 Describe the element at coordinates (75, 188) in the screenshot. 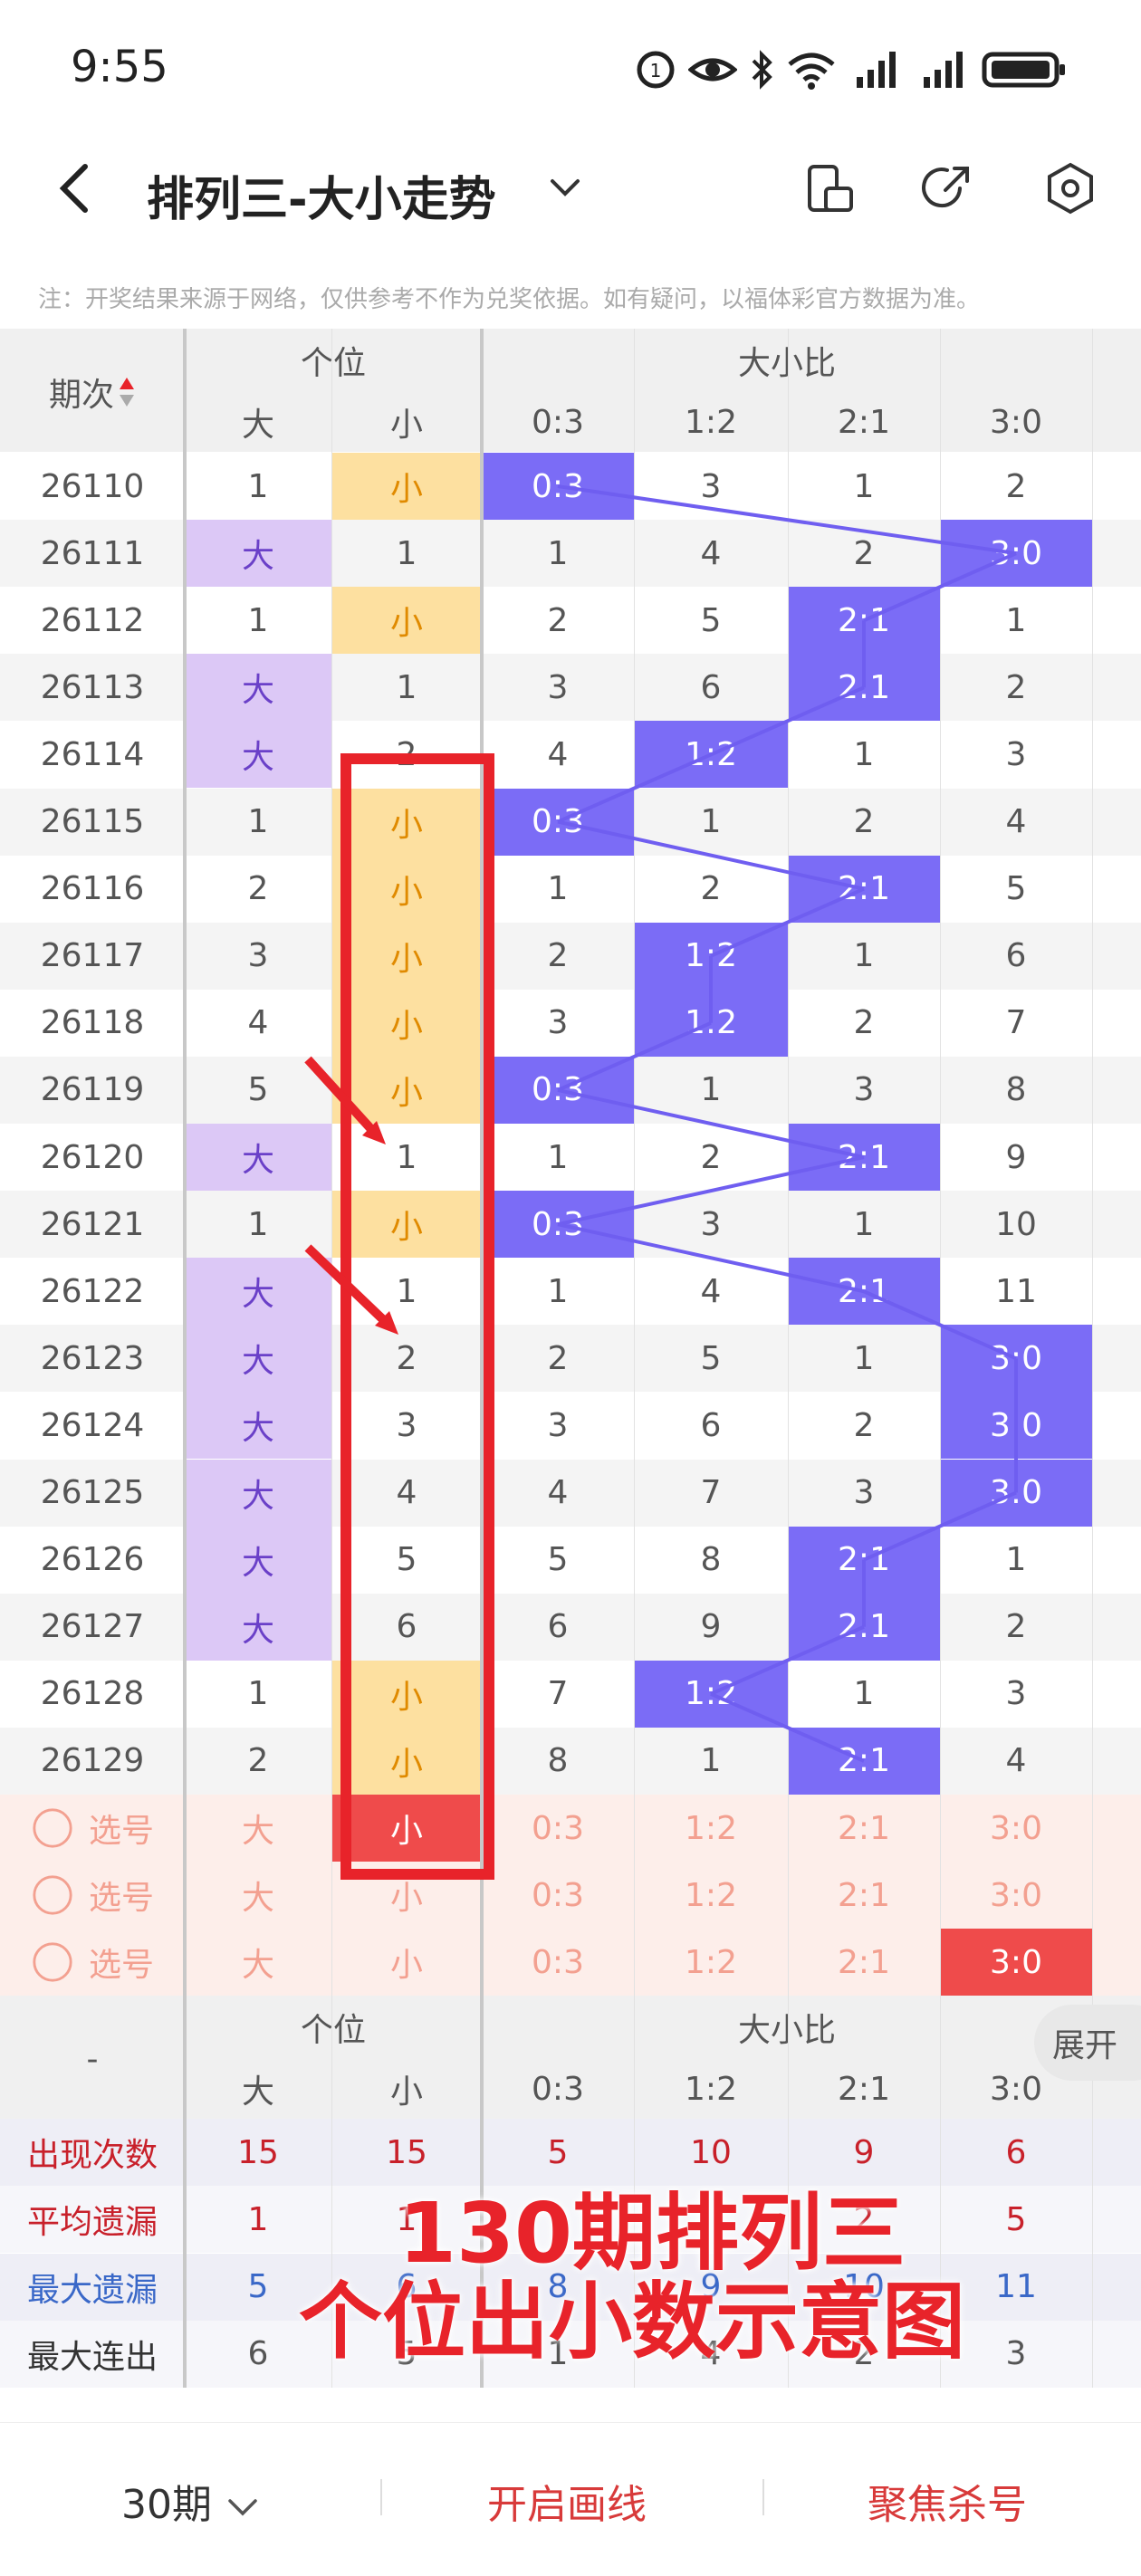

I see `back-icon` at that location.